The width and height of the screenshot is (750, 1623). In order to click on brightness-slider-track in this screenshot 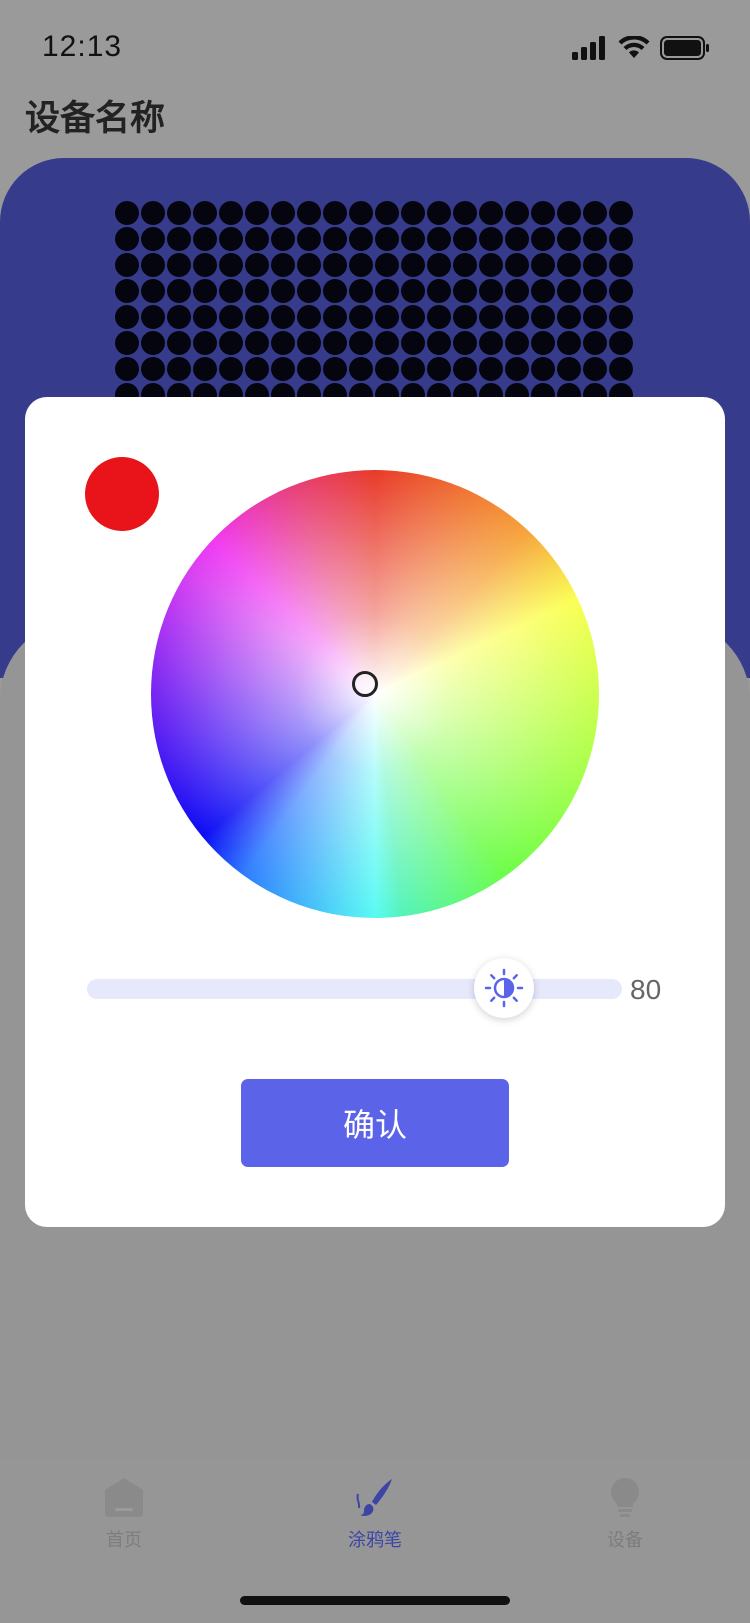, I will do `click(354, 989)`.